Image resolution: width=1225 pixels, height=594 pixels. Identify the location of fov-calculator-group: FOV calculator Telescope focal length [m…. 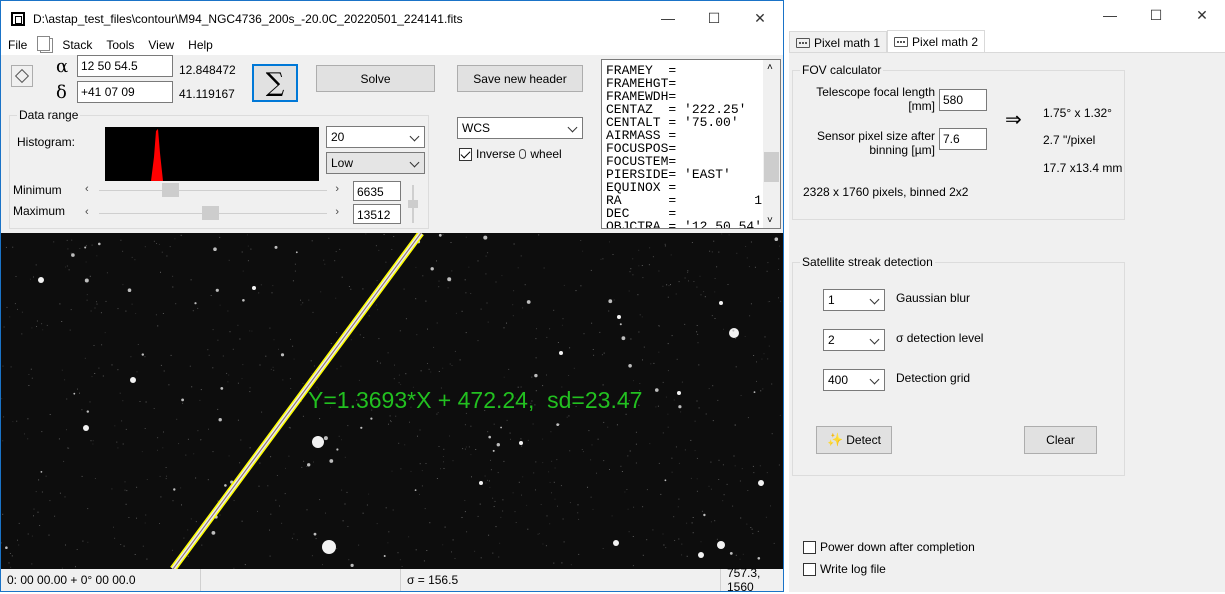
(958, 145).